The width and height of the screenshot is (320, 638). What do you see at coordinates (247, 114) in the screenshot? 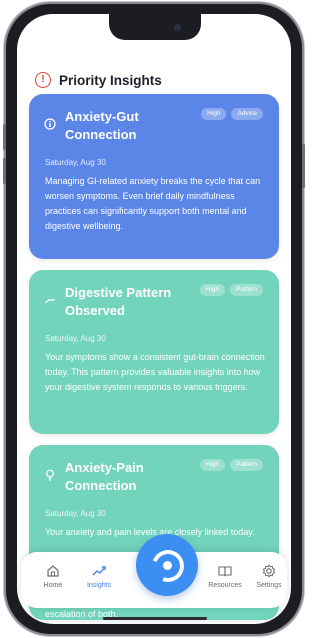
I see `type-badge: Advice` at bounding box center [247, 114].